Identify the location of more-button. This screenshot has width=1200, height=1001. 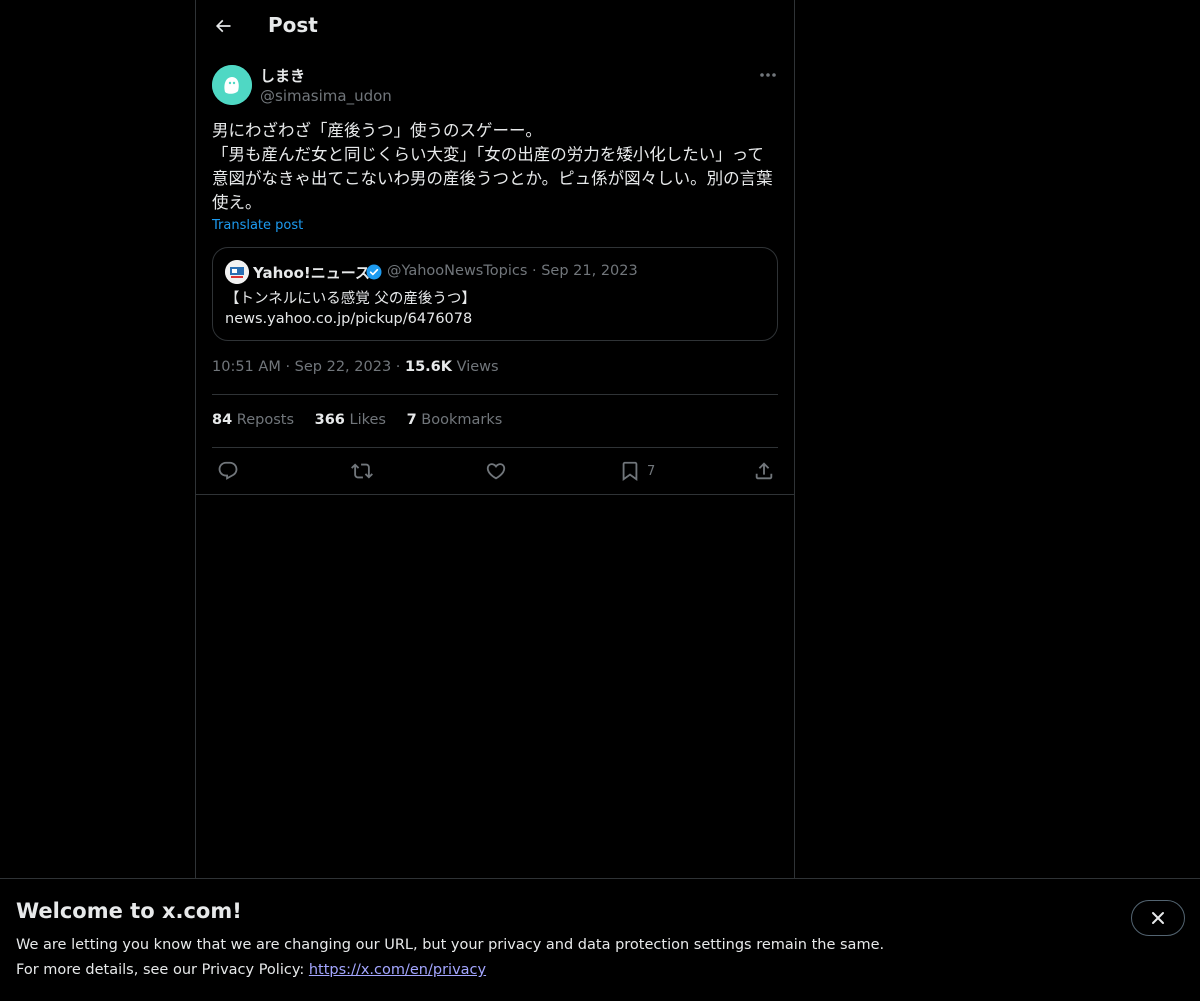
(768, 75).